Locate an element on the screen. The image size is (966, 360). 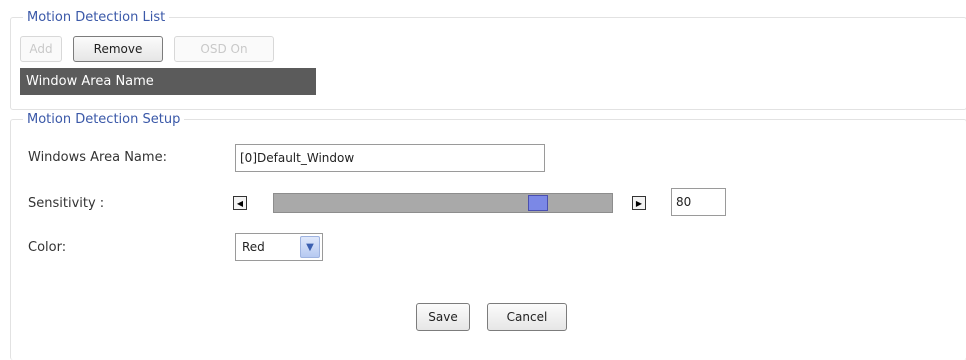
sensitivity-input is located at coordinates (698, 202).